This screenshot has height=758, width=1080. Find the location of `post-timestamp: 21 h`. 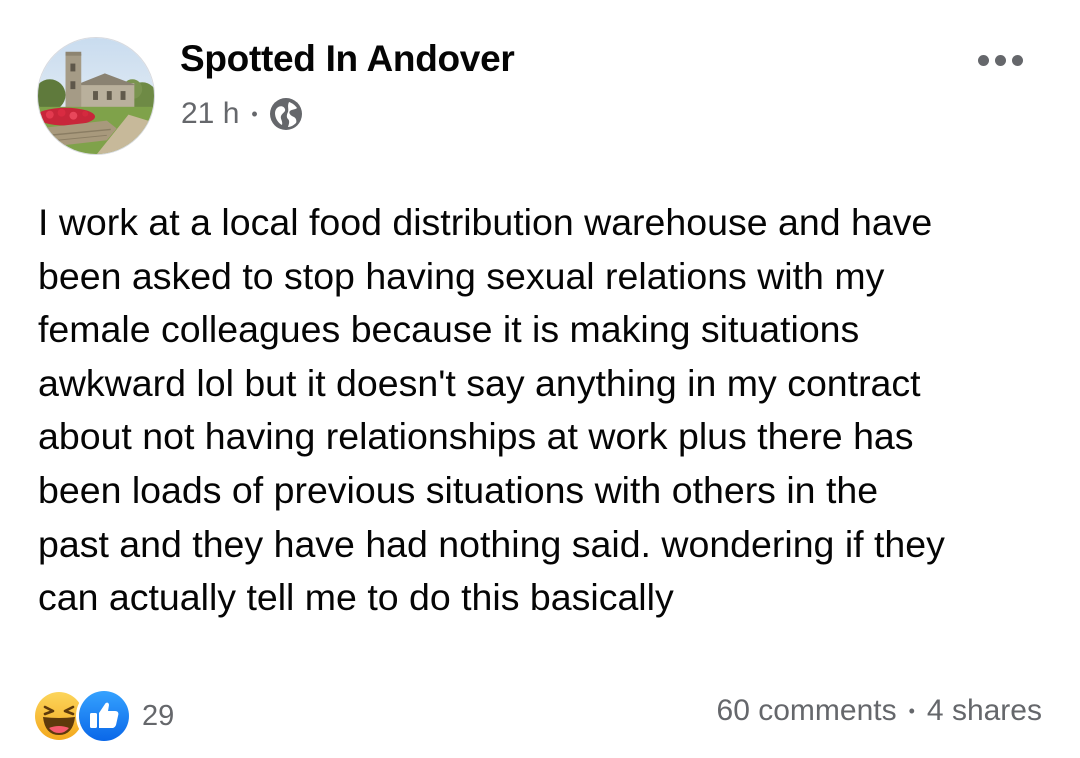

post-timestamp: 21 h is located at coordinates (210, 114).